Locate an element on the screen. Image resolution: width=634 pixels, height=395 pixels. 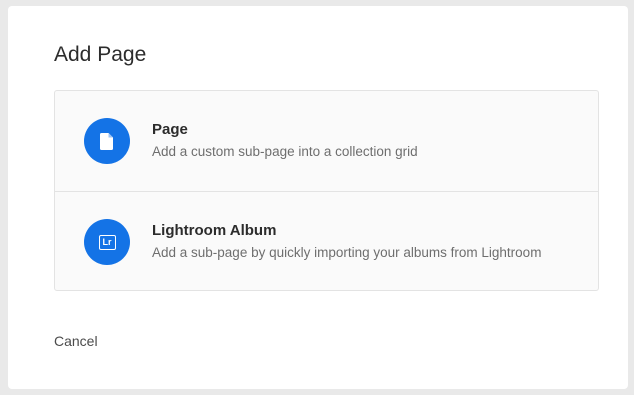
cancel-button: Cancel is located at coordinates (76, 341).